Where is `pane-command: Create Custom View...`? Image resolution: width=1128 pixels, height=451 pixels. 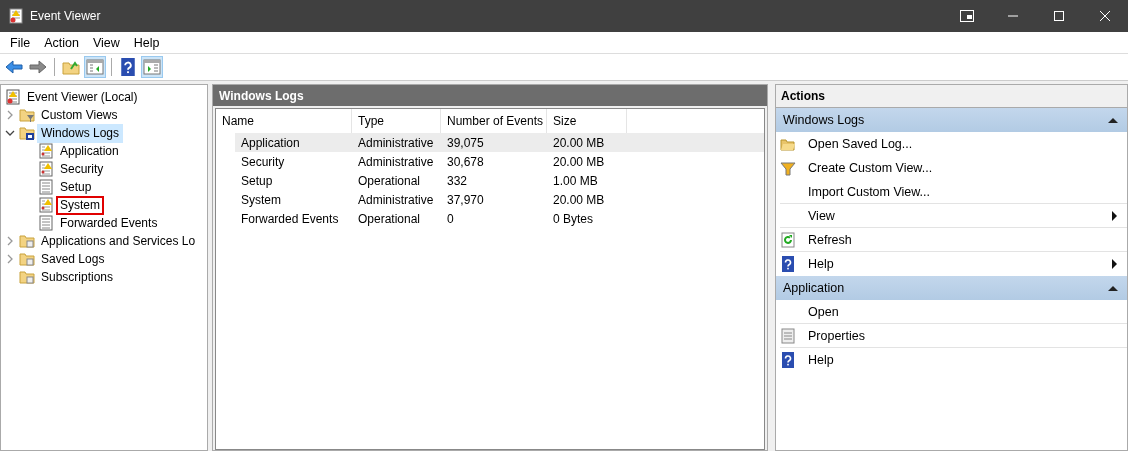
pane-command: Create Custom View... is located at coordinates (953, 168).